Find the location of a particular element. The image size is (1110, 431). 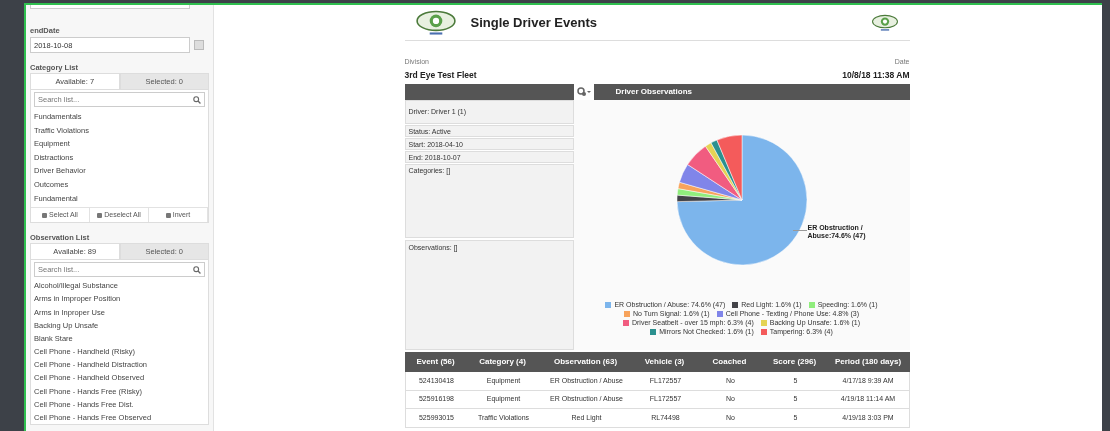

division-value: 3rd Eye Test Fleet is located at coordinates (440, 75).